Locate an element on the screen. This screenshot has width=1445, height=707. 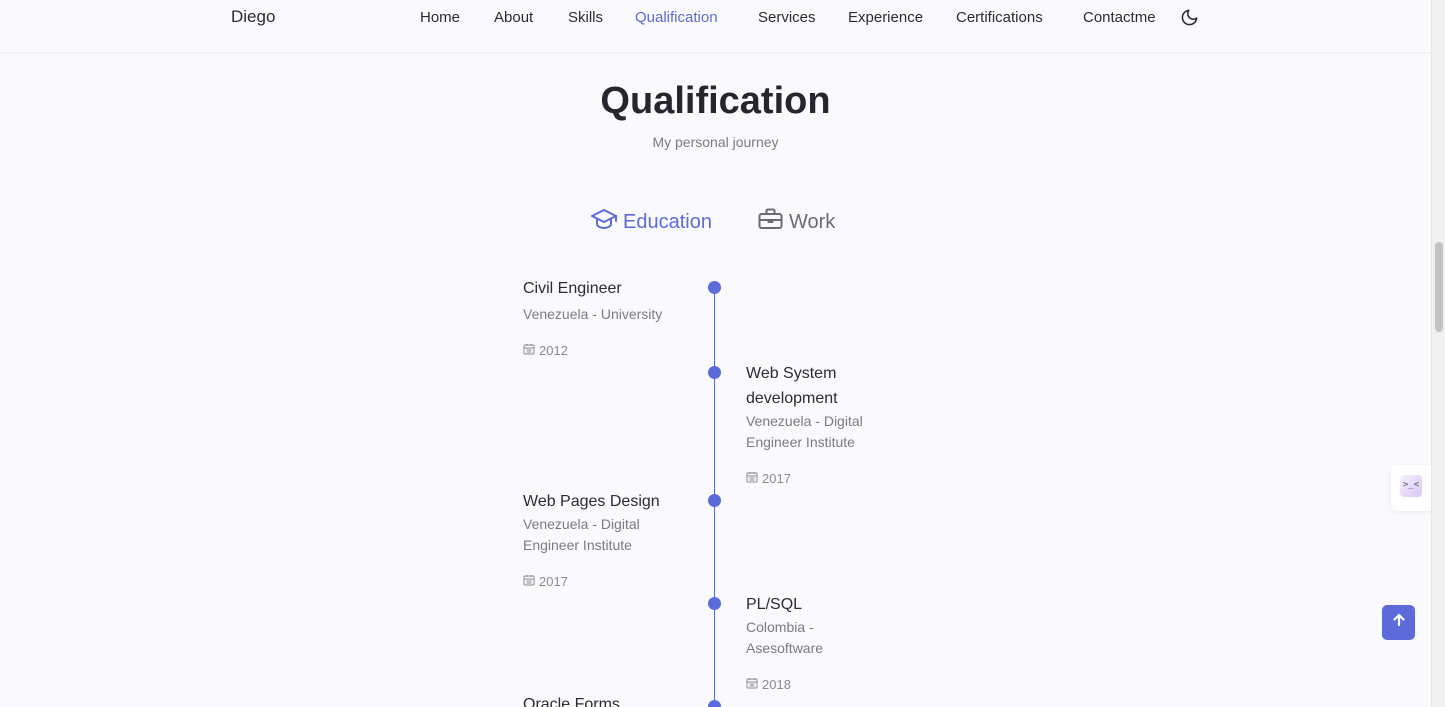
page-scrollbar is located at coordinates (1438, 353).